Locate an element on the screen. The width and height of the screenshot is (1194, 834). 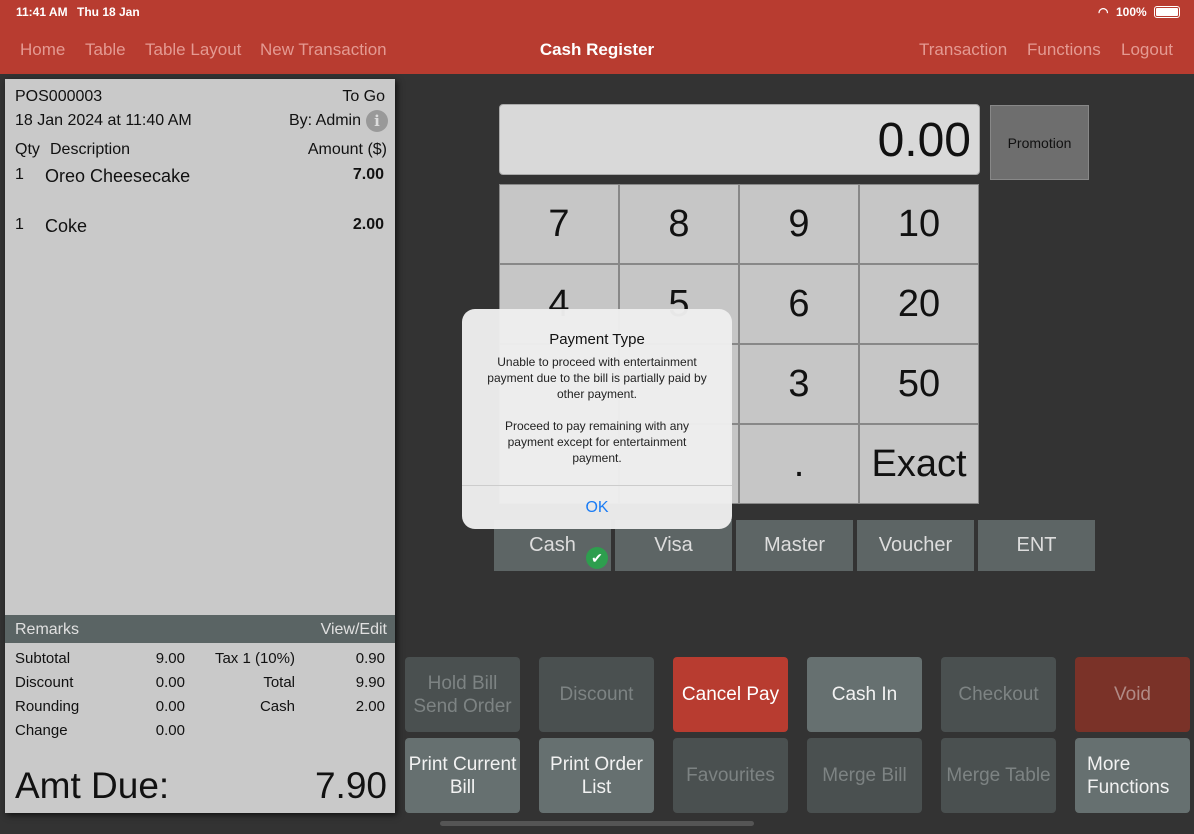
battery-level: 100% is located at coordinates (1131, 12).